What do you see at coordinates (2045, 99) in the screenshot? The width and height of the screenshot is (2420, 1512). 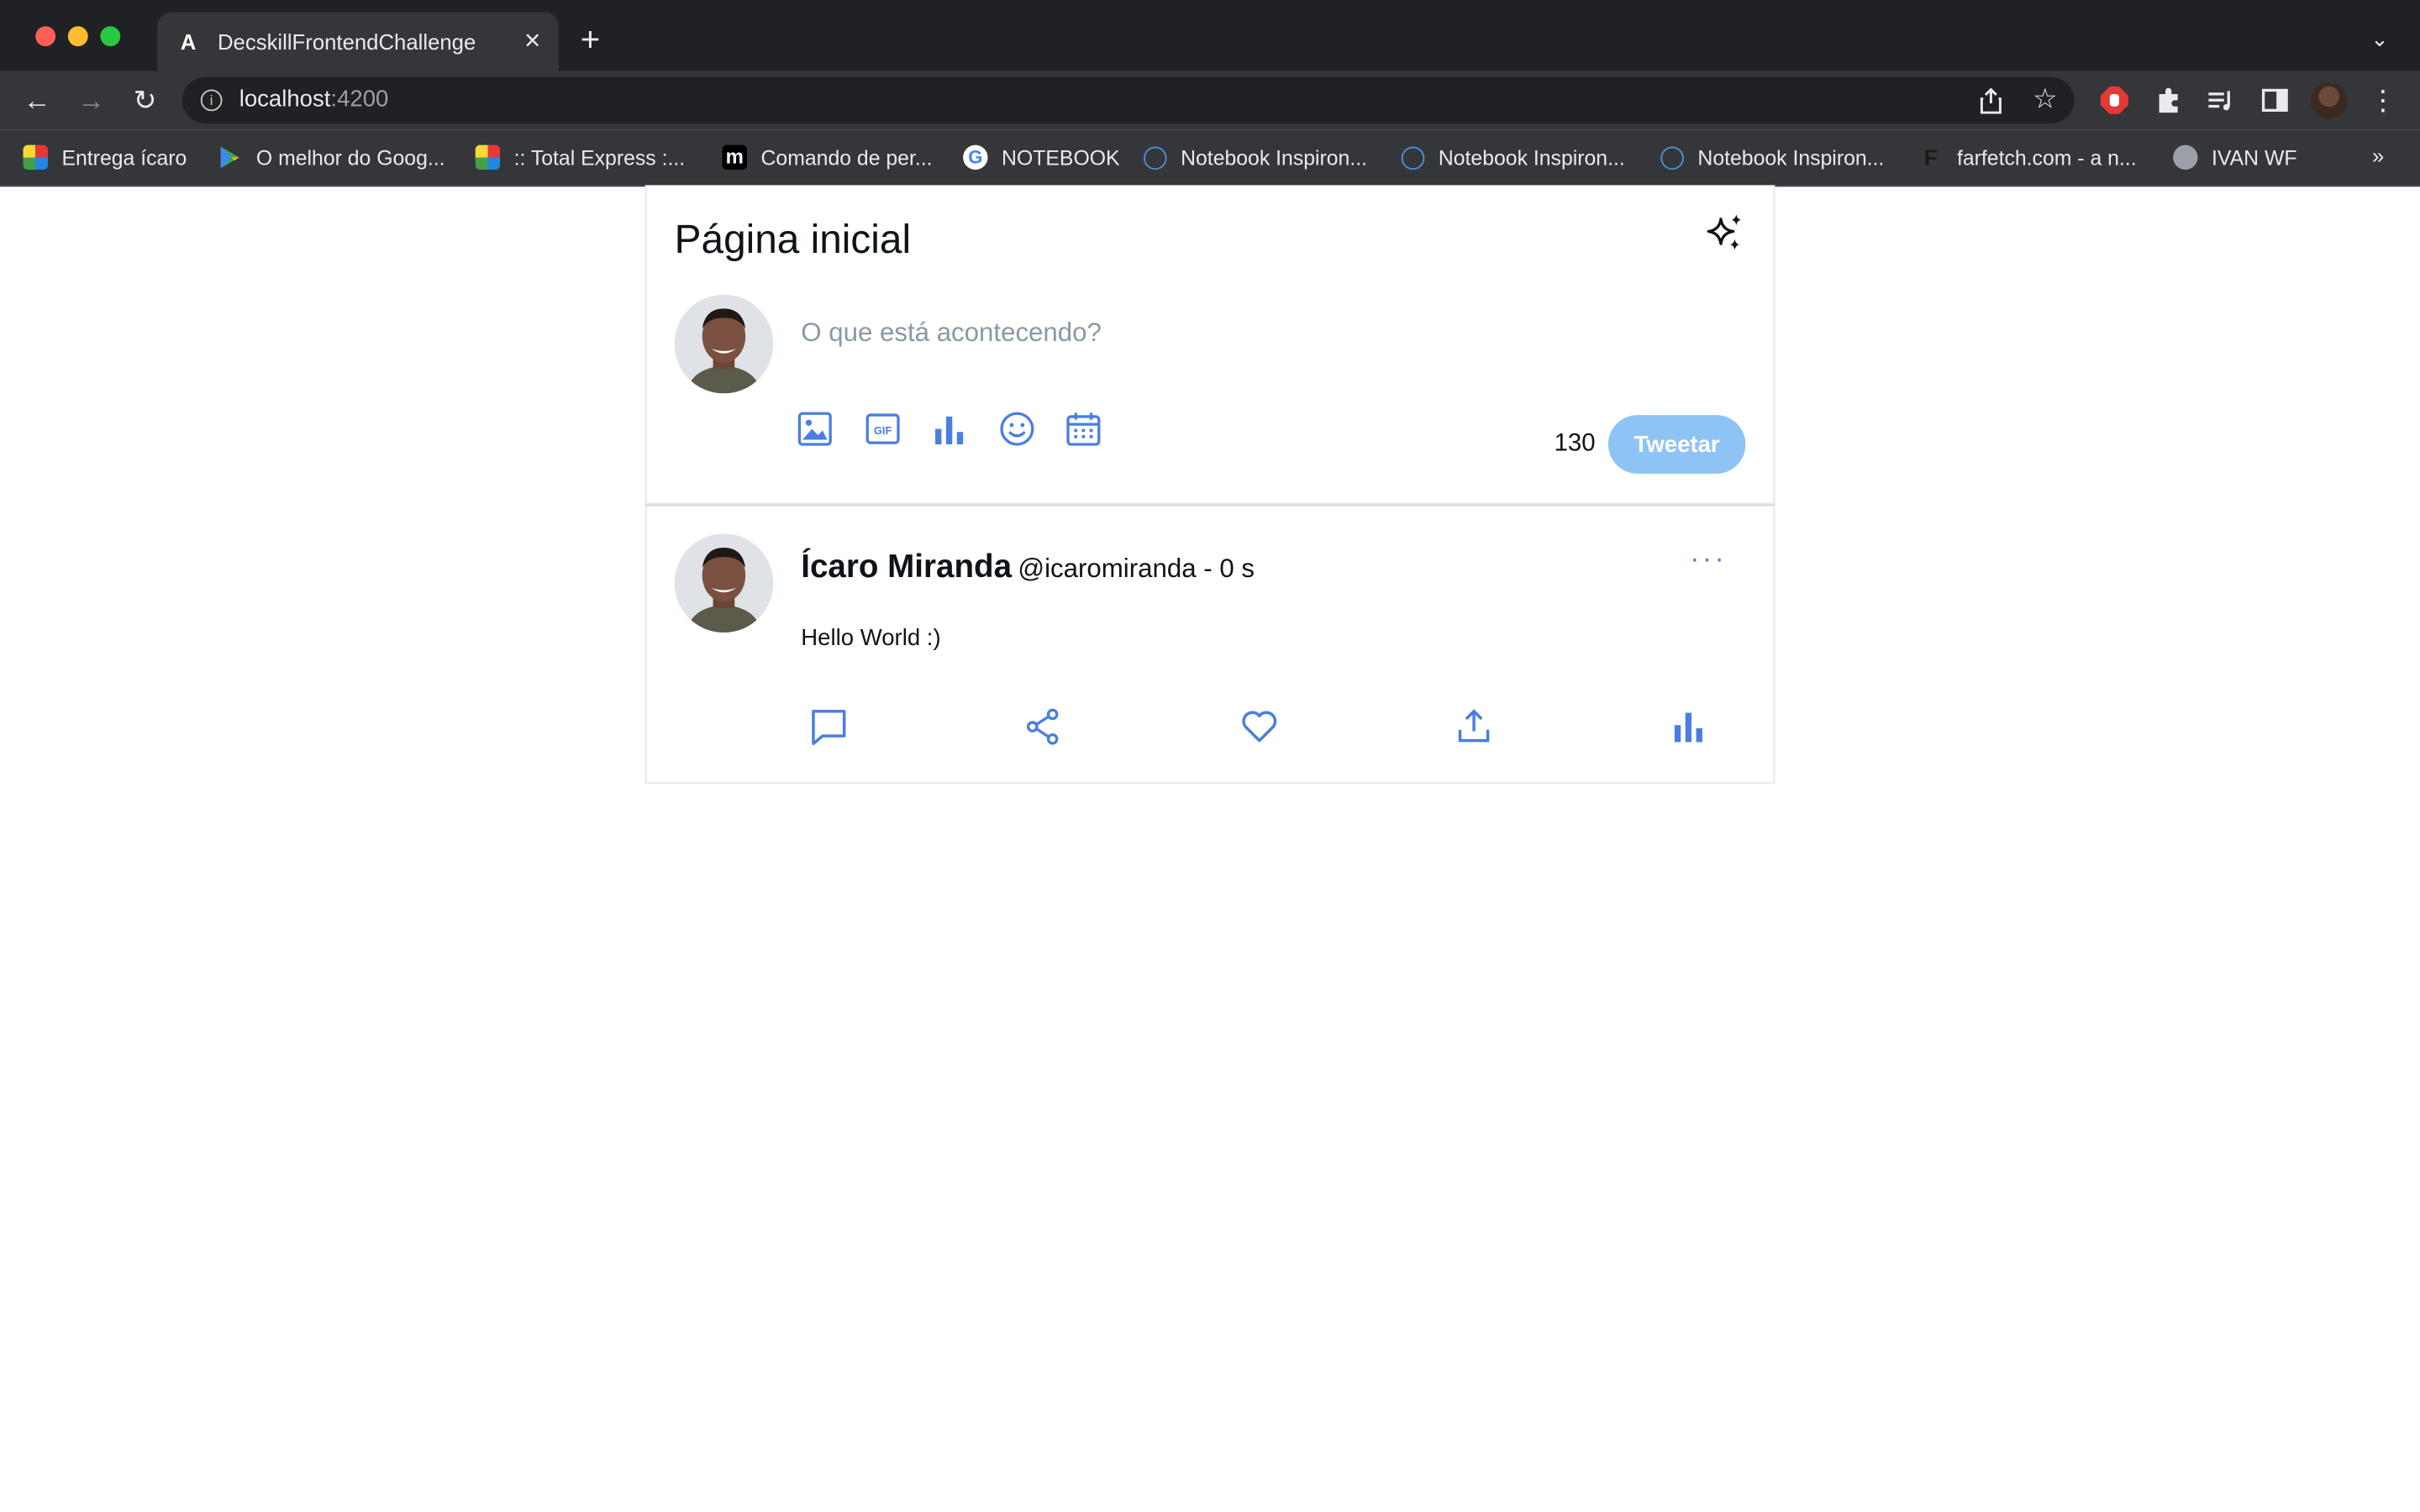 I see `bookmark-star-icon: ☆` at bounding box center [2045, 99].